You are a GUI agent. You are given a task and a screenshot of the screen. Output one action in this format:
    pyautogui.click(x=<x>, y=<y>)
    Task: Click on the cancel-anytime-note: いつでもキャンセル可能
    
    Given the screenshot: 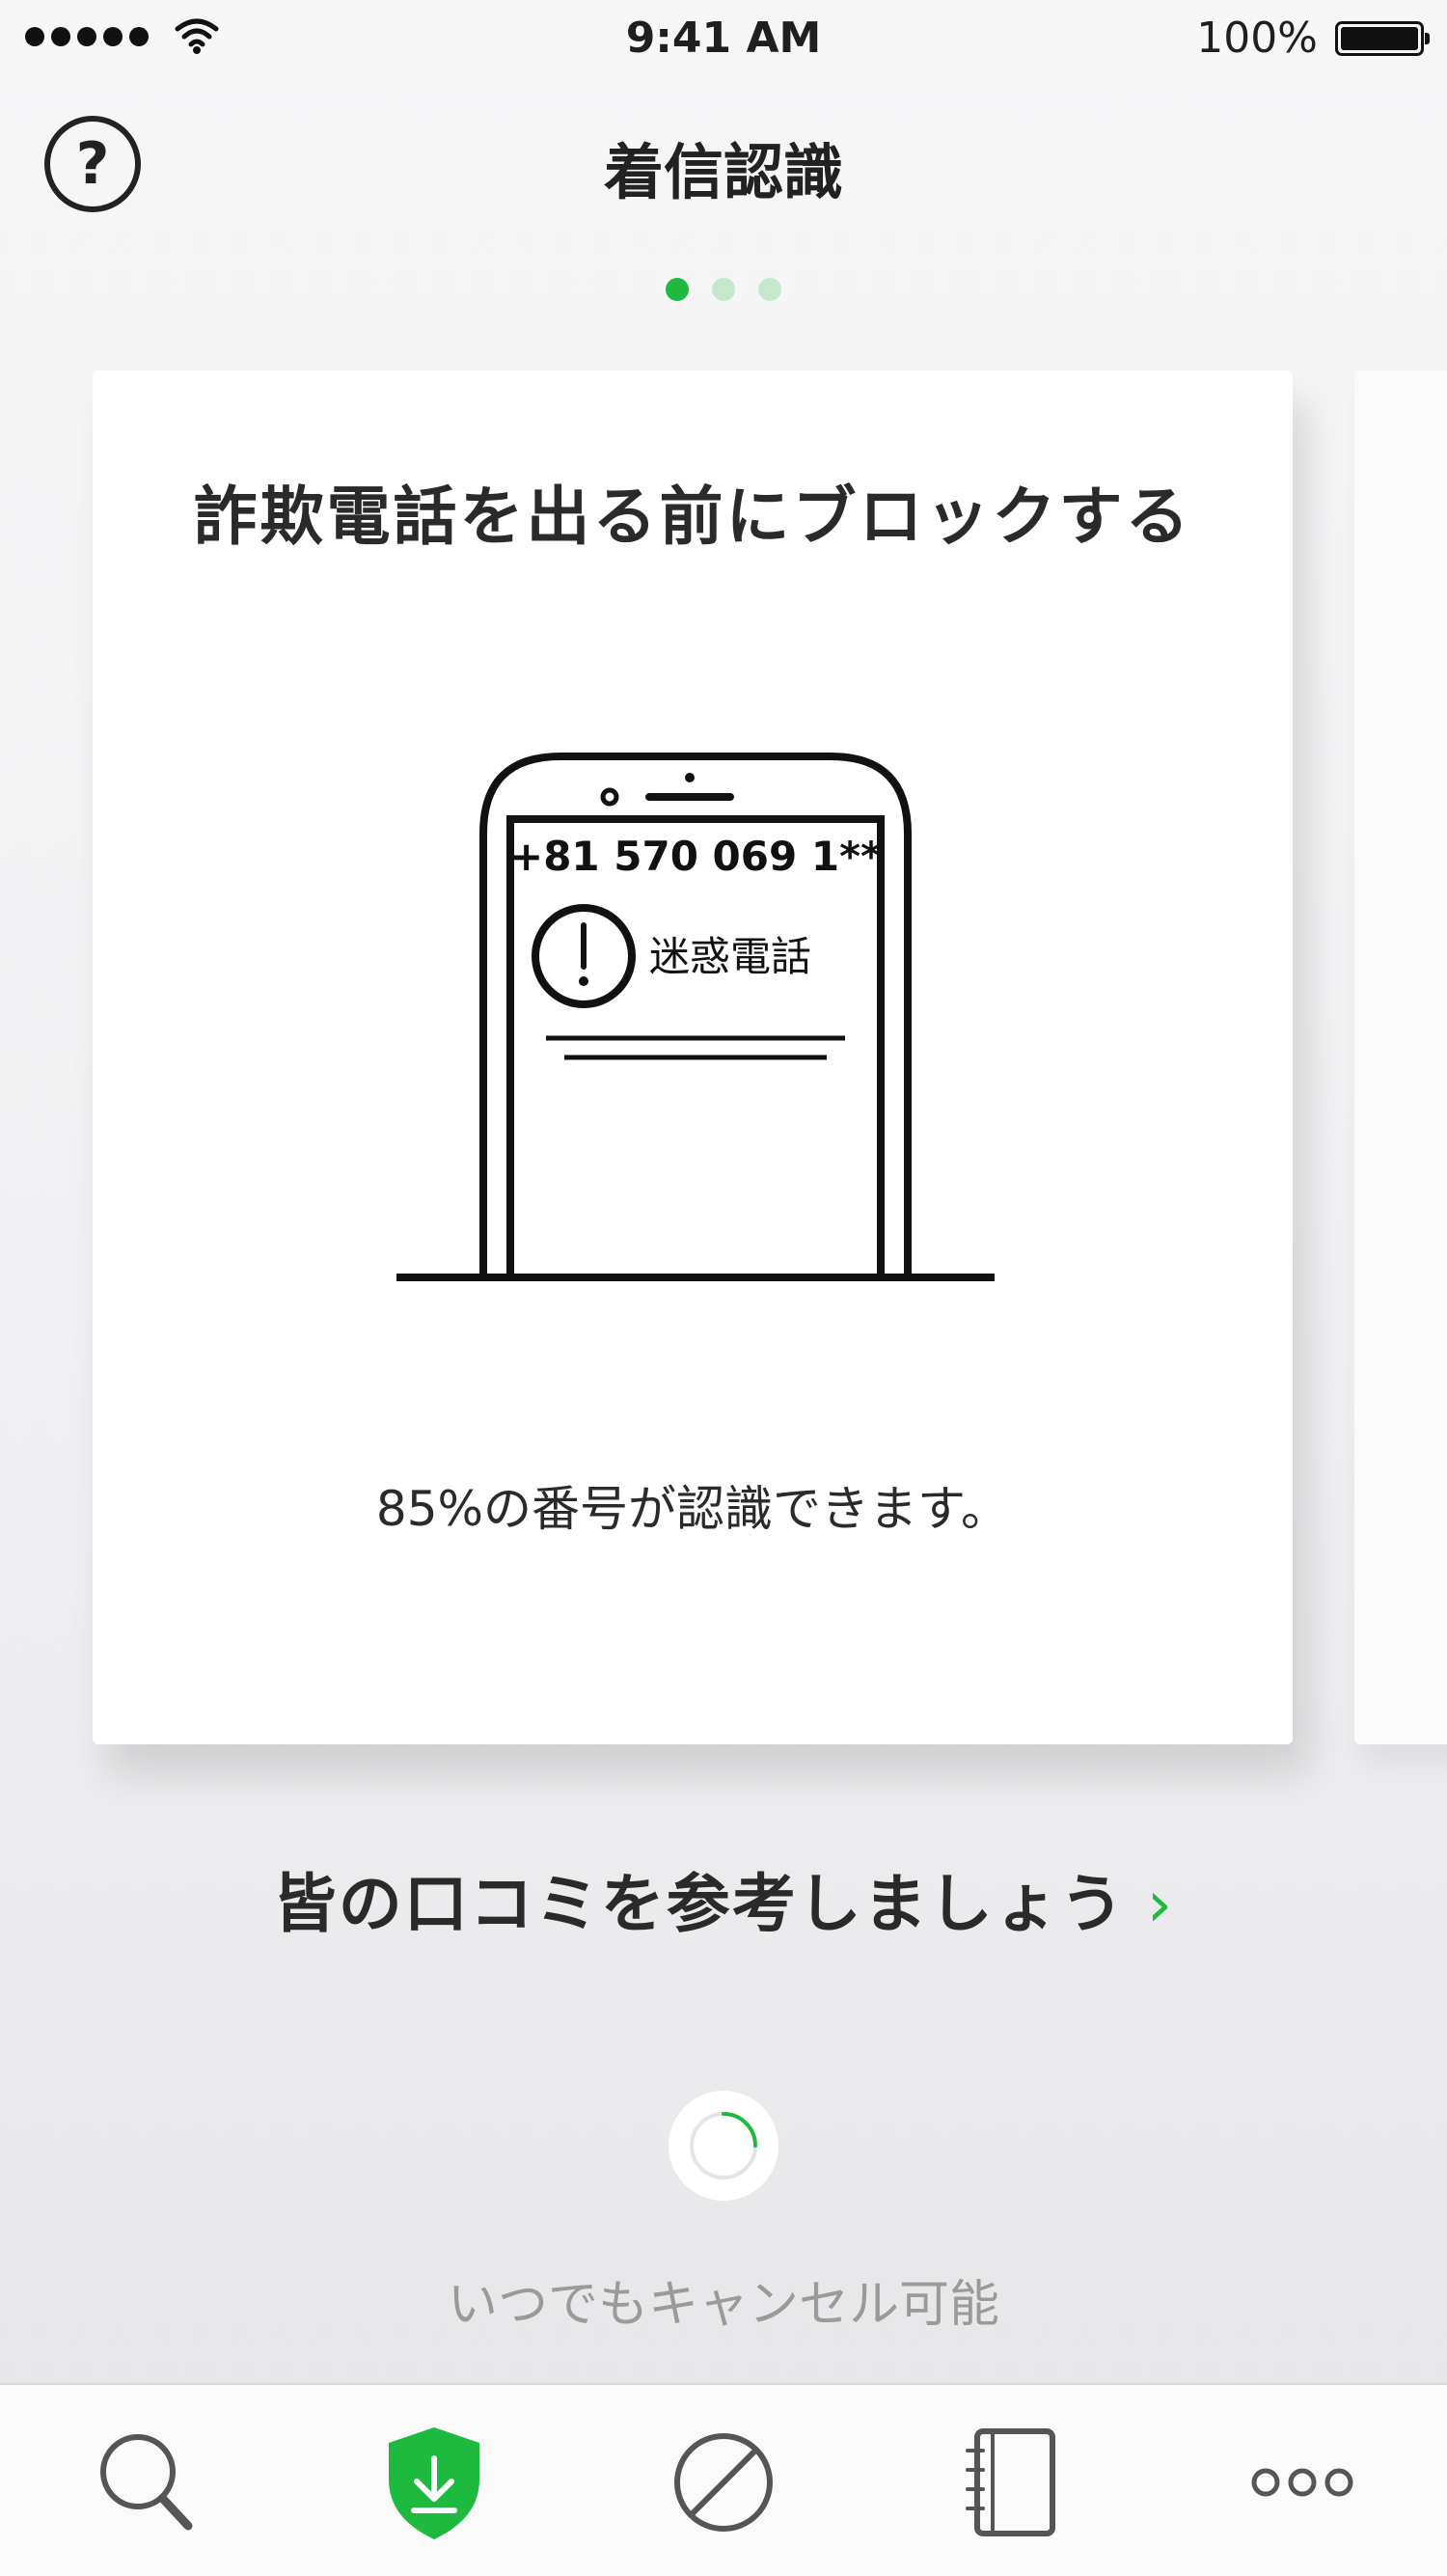 What is the action you would take?
    pyautogui.click(x=723, y=2305)
    